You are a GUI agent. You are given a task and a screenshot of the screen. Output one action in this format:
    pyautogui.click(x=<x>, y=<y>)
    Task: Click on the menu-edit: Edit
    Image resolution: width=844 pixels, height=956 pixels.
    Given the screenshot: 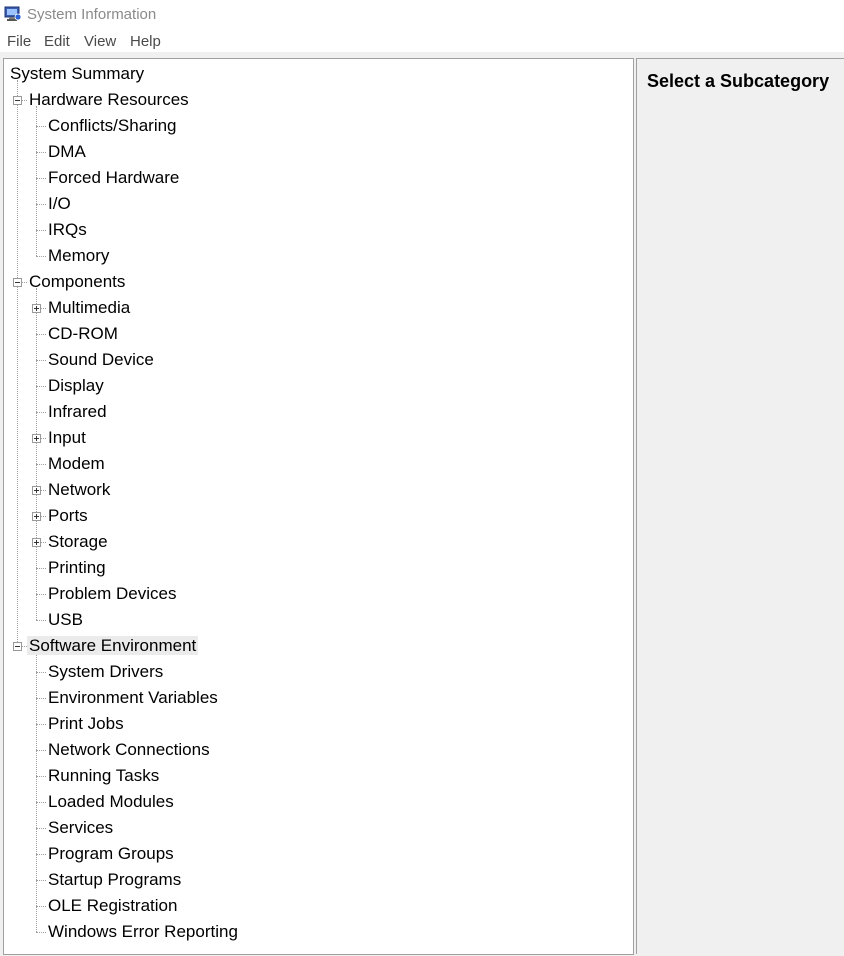 What is the action you would take?
    pyautogui.click(x=57, y=41)
    